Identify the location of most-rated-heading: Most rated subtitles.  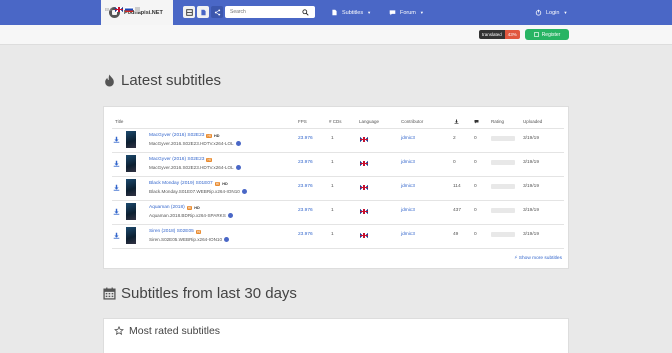
(167, 331).